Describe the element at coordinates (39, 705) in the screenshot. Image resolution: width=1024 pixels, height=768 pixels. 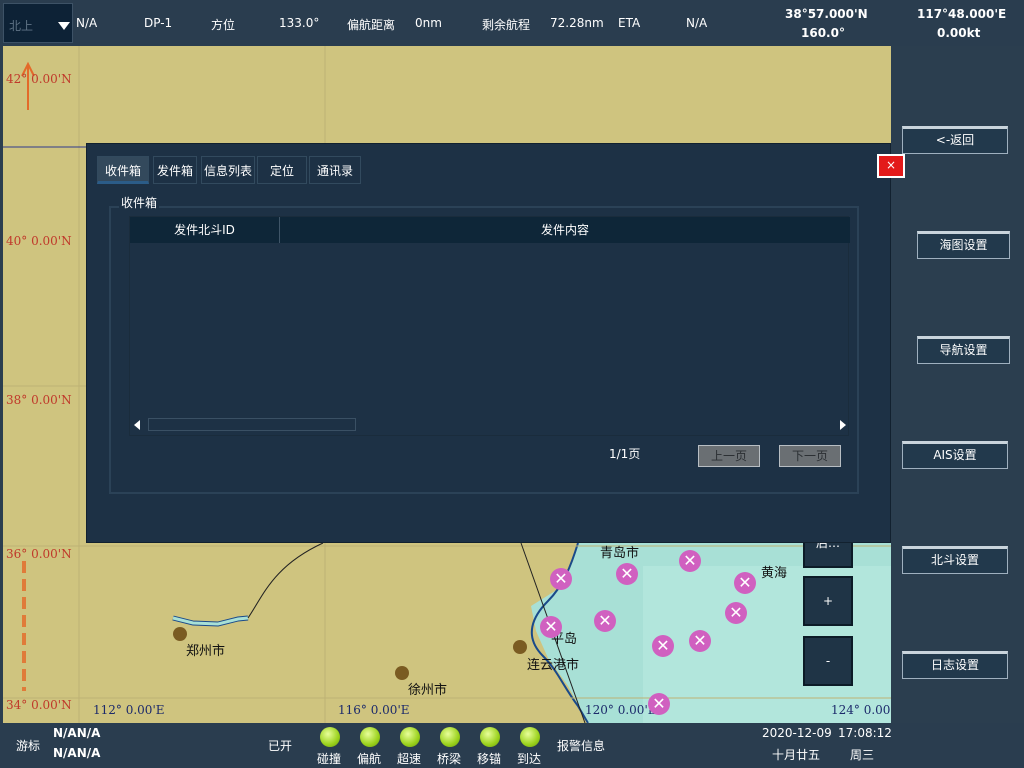
I see `lat-label: 34° 0.00'N` at that location.